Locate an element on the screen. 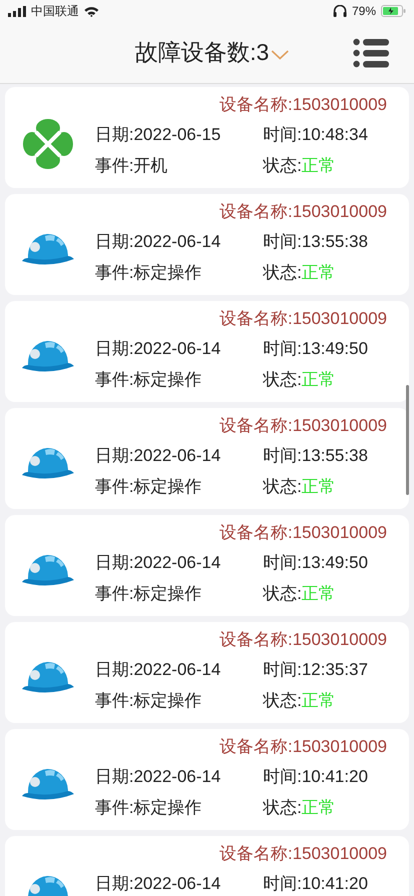 The image size is (414, 896). record-card: 设备名称:1503010009 日期:2022-06-14 时间:10:41:20 事件:标定操作 状态:正常 is located at coordinates (207, 779).